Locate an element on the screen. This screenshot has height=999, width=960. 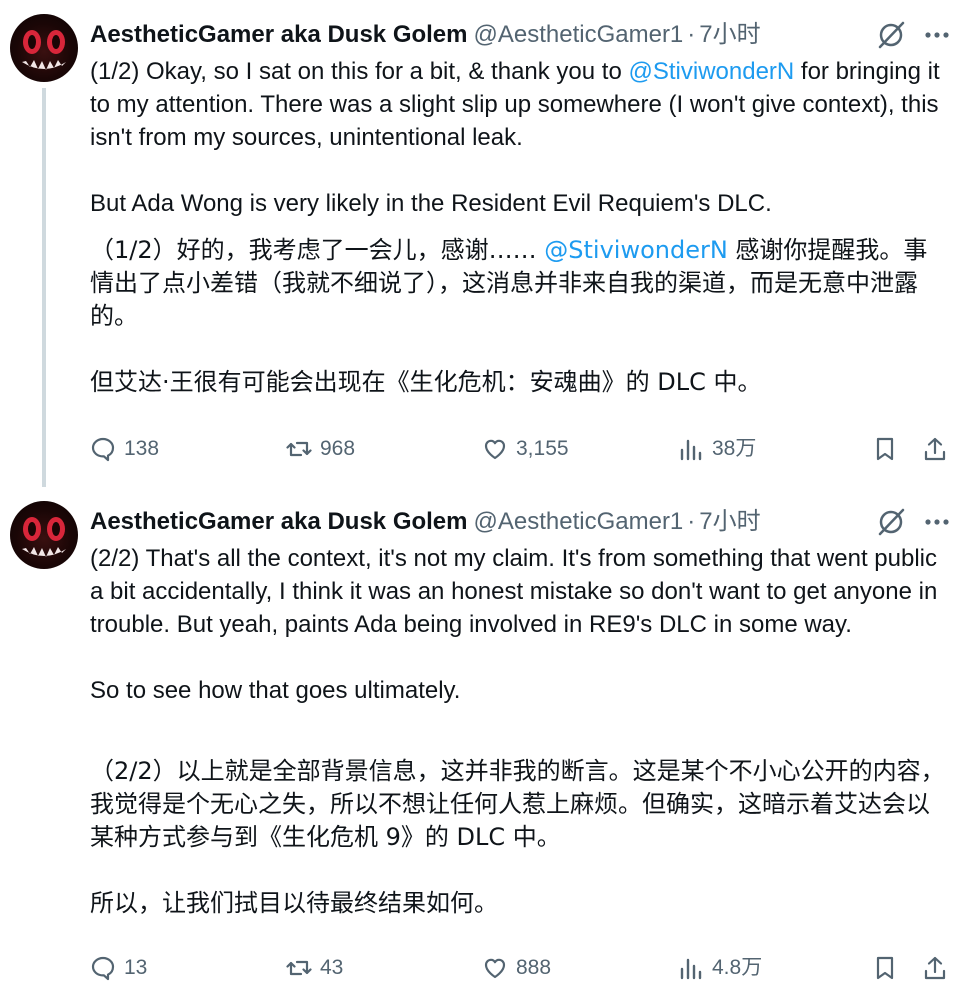
thread-line is located at coordinates (44, 287).